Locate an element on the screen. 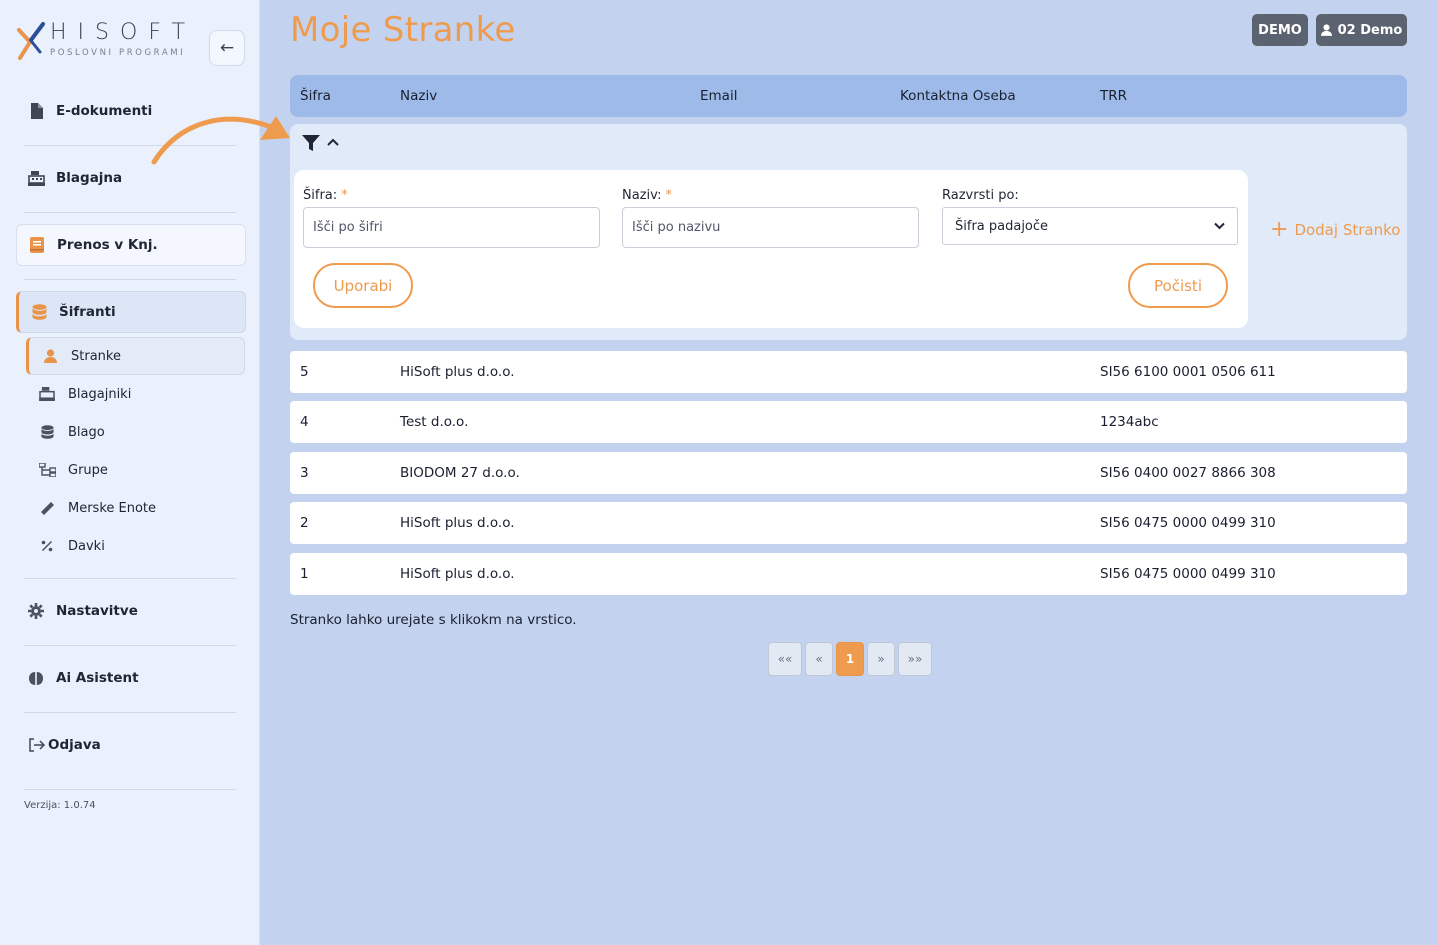 The width and height of the screenshot is (1437, 945). sidebar-item-label: Prenos v Knj. is located at coordinates (107, 245).